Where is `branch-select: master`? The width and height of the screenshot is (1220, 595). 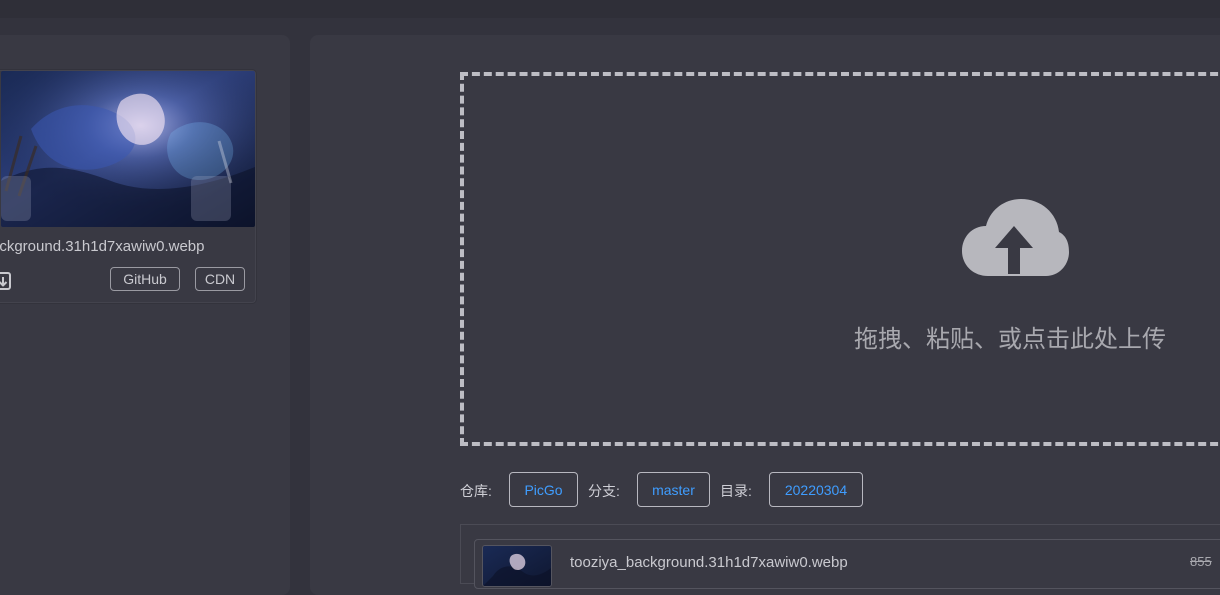
branch-select: master is located at coordinates (673, 489).